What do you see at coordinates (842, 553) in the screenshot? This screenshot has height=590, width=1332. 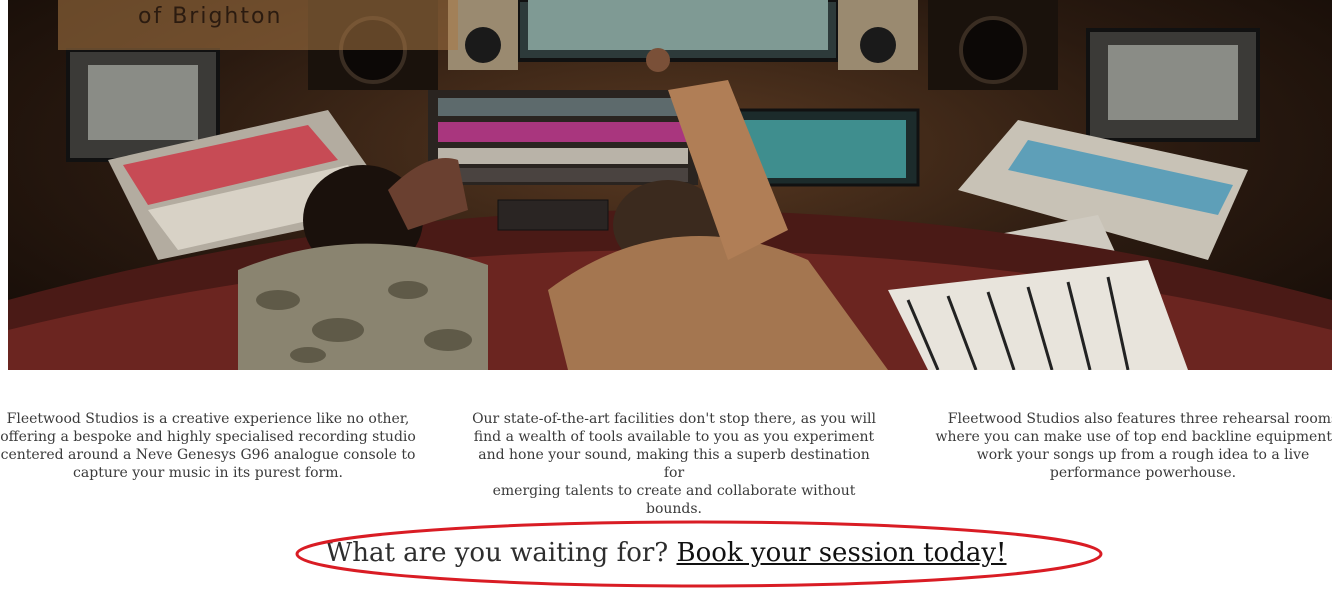 I see `book-session-link: Book your session today!` at bounding box center [842, 553].